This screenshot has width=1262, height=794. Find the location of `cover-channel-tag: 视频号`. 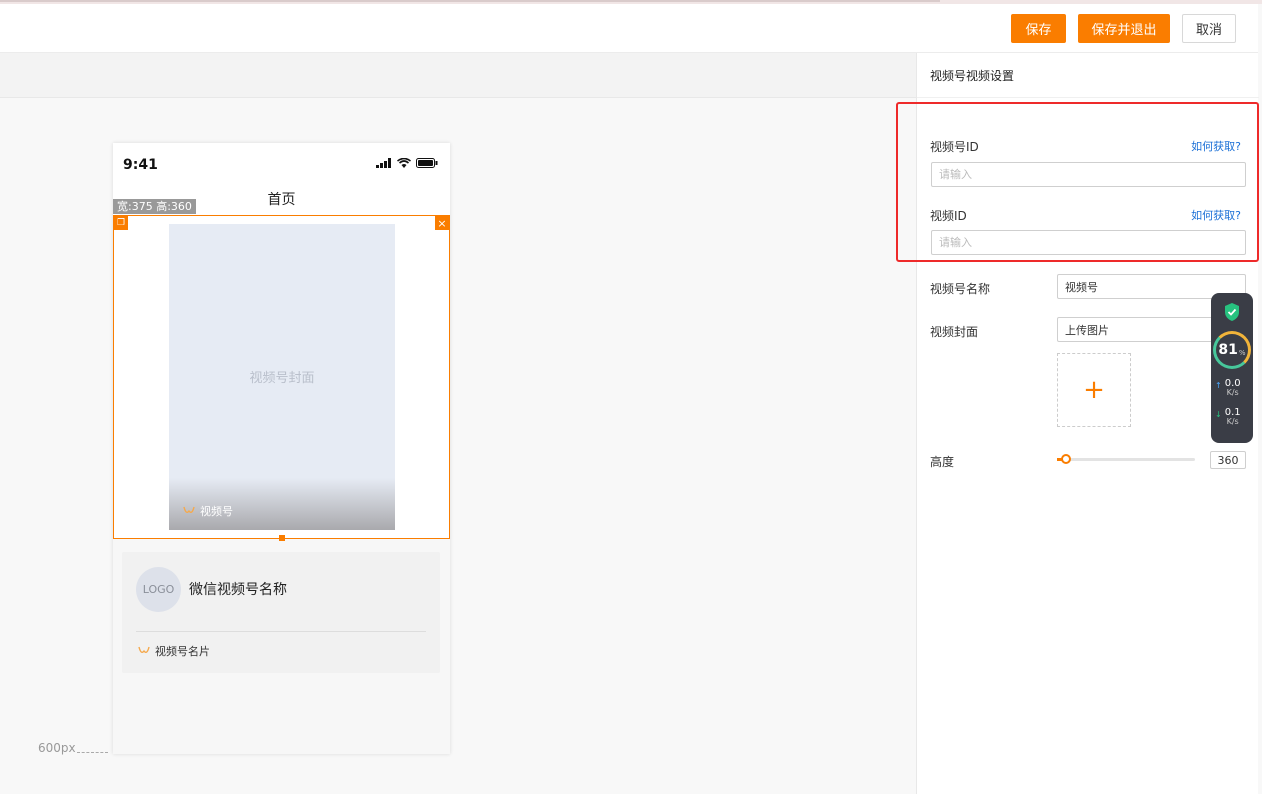

cover-channel-tag: 视频号 is located at coordinates (208, 511).